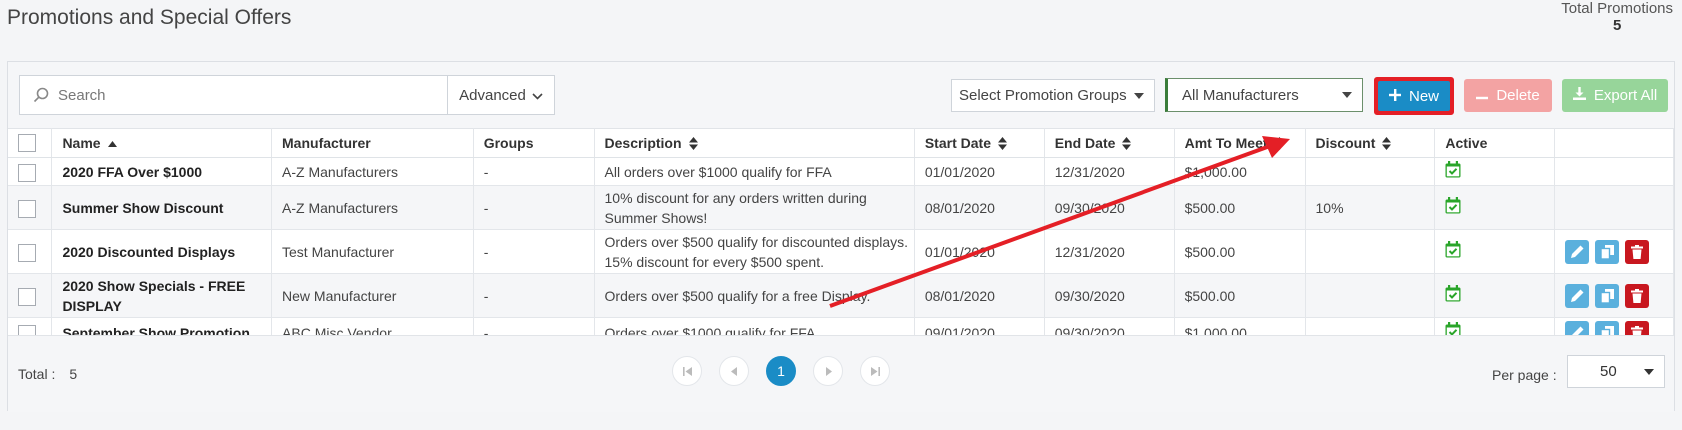 The height and width of the screenshot is (430, 1682). What do you see at coordinates (326, 142) in the screenshot?
I see `column-manufacturer-label: Manufacturer` at bounding box center [326, 142].